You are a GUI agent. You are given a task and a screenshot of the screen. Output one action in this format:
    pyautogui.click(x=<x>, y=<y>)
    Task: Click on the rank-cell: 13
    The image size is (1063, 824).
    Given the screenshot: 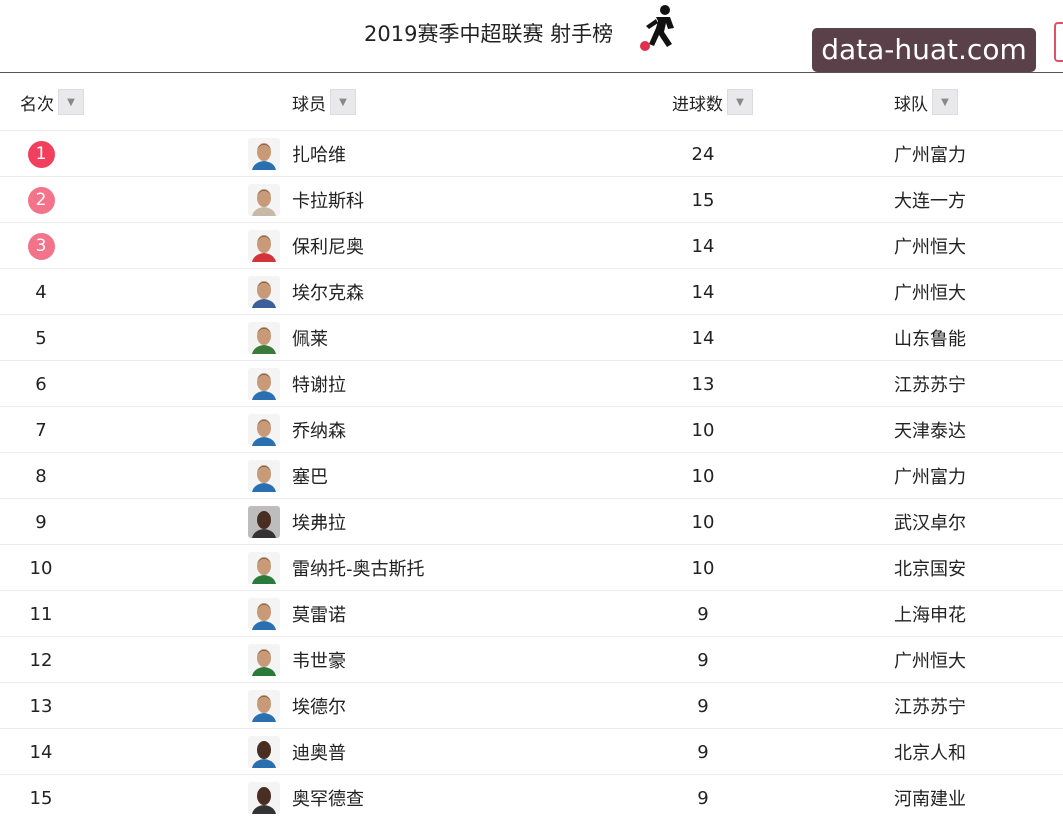 What is the action you would take?
    pyautogui.click(x=41, y=706)
    